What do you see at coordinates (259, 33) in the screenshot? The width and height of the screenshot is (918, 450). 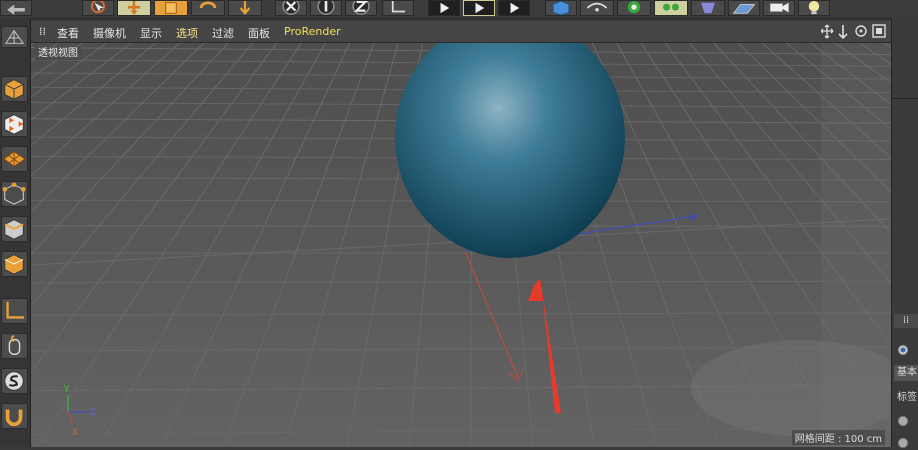 I see `menu-panel: 面板` at bounding box center [259, 33].